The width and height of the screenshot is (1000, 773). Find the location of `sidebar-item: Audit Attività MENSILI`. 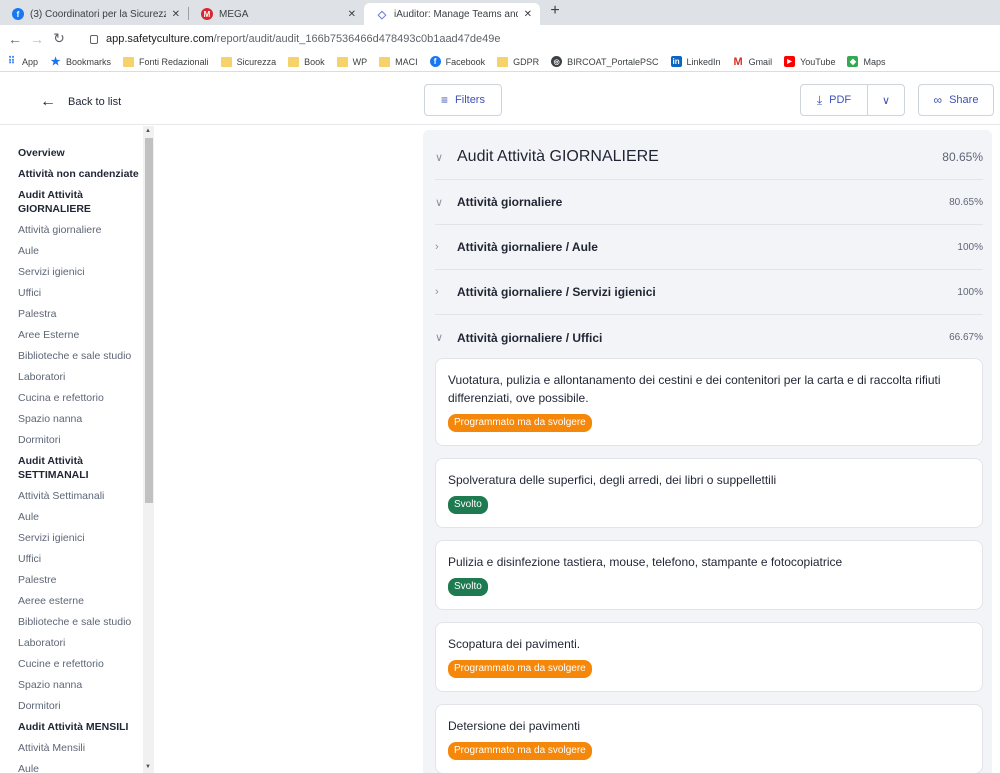

sidebar-item: Audit Attività MENSILI is located at coordinates (80, 727).